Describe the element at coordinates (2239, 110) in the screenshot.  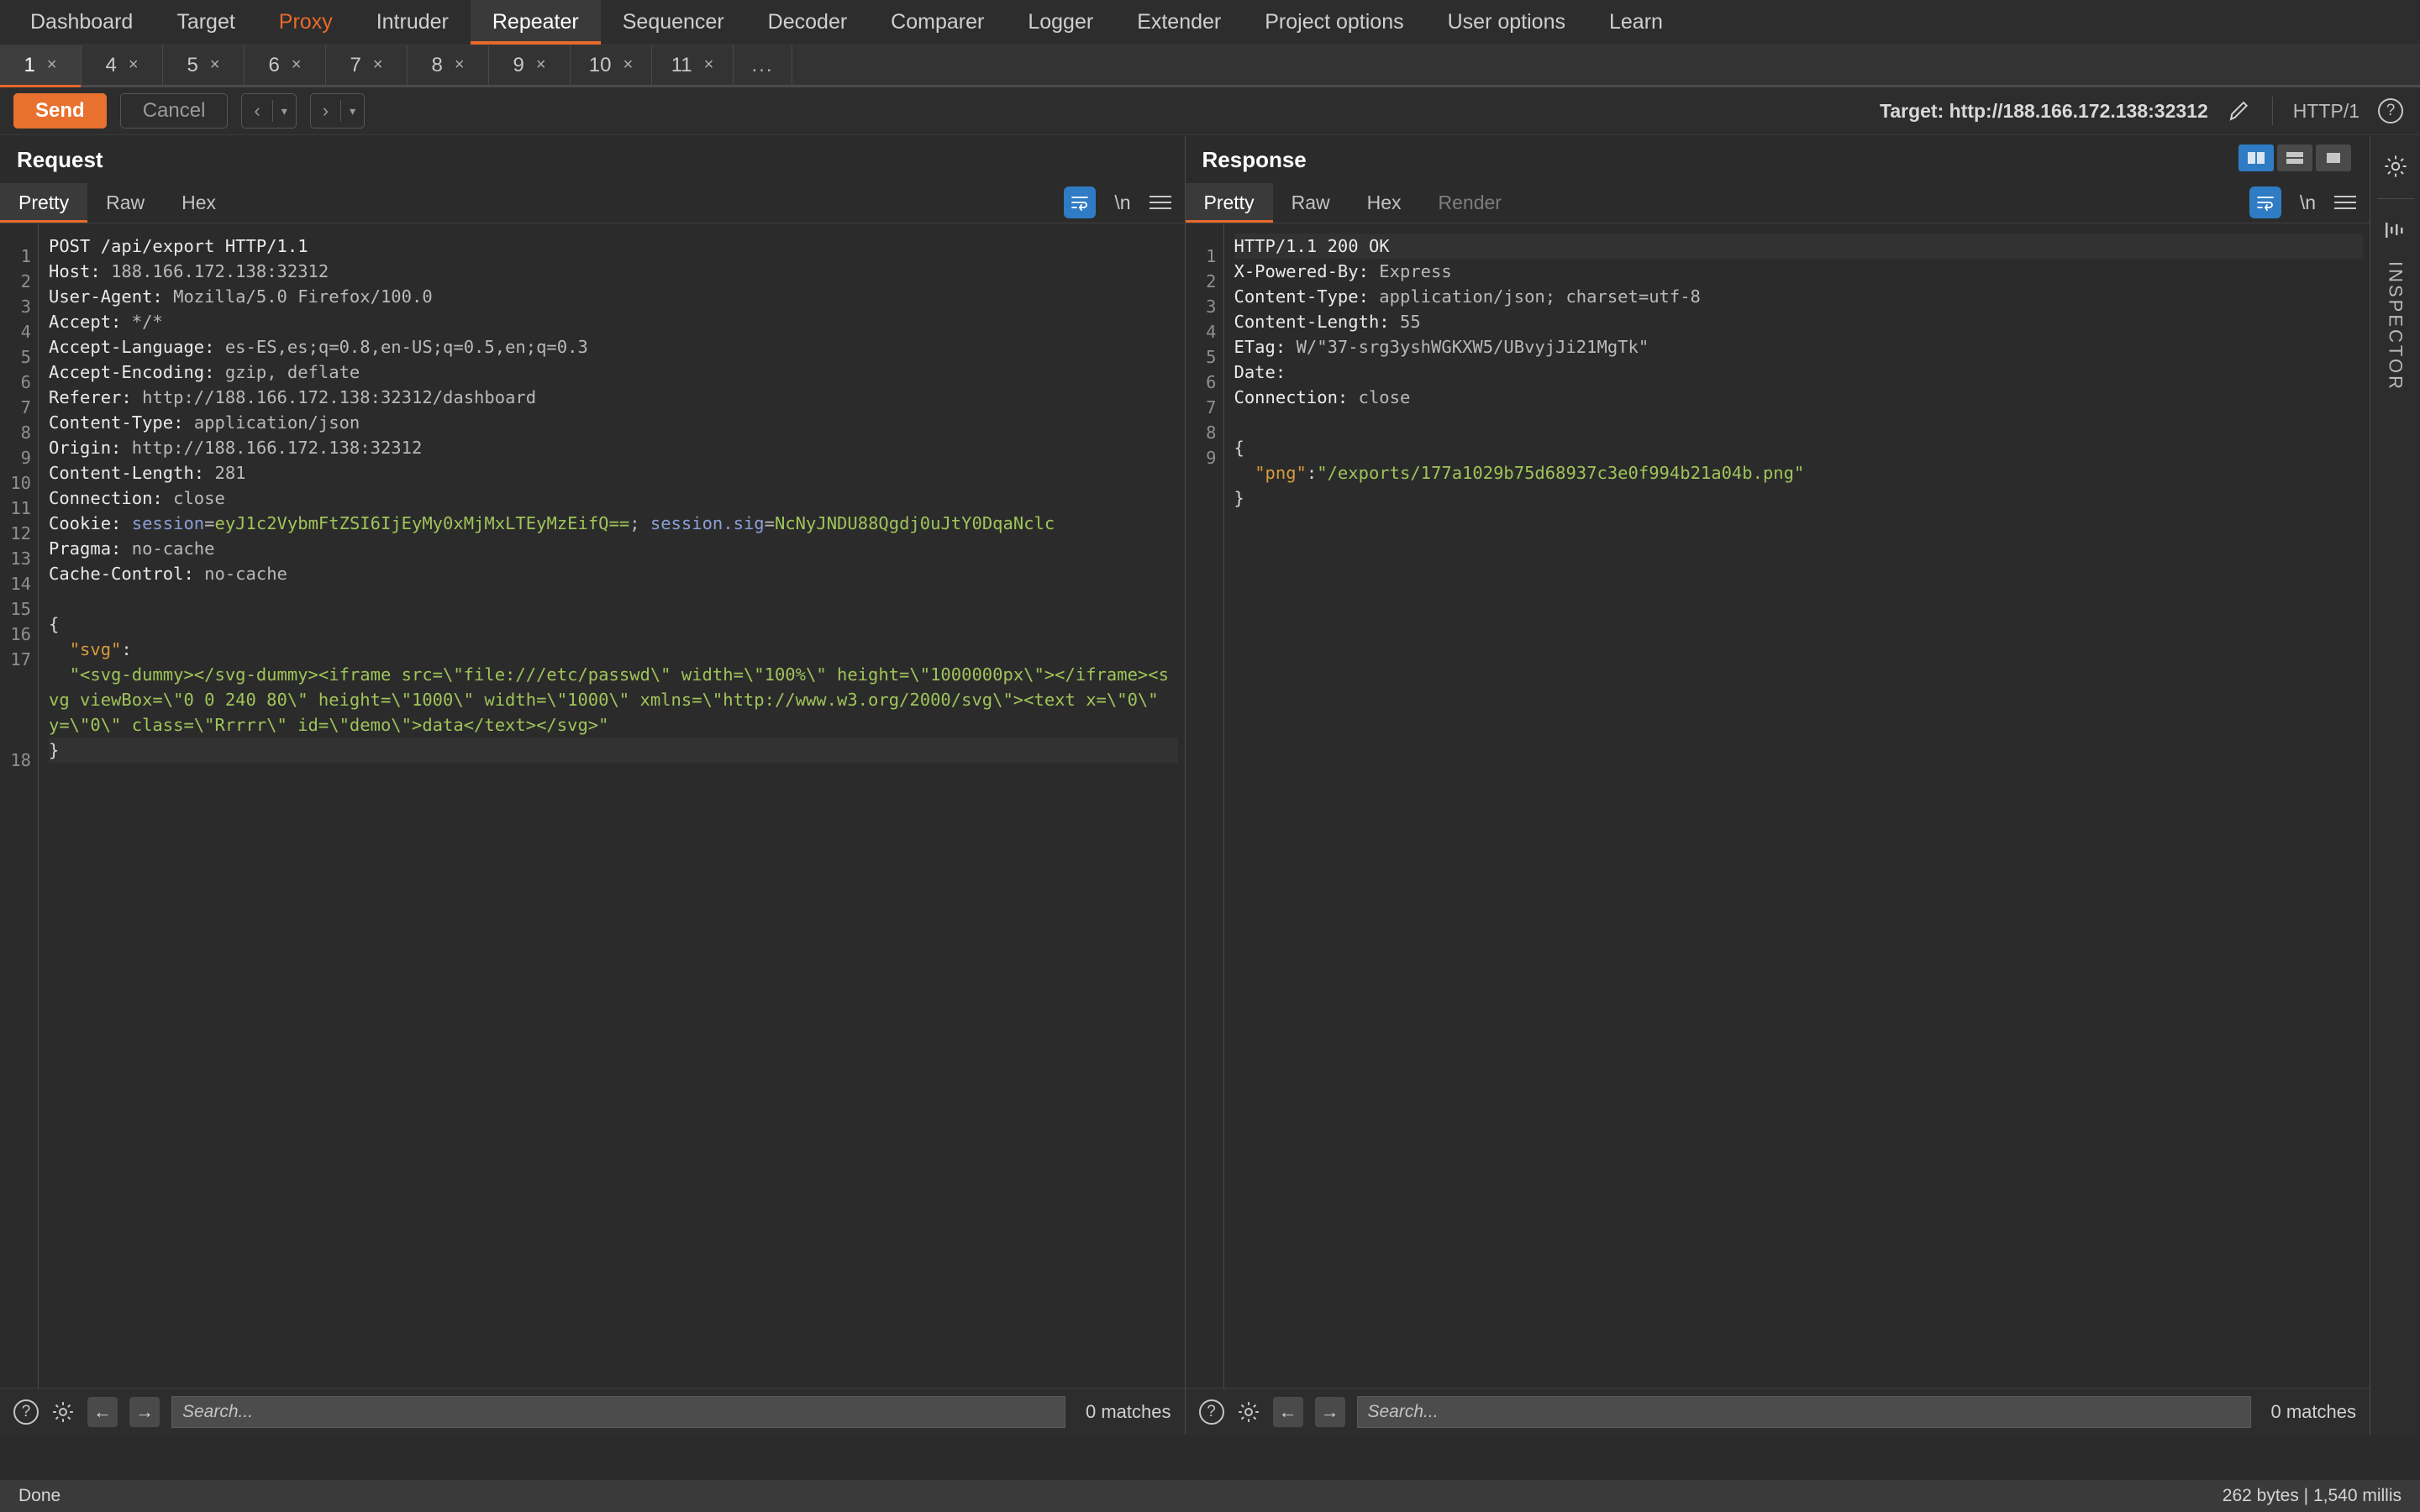
I see `edit-pencil-icon` at that location.